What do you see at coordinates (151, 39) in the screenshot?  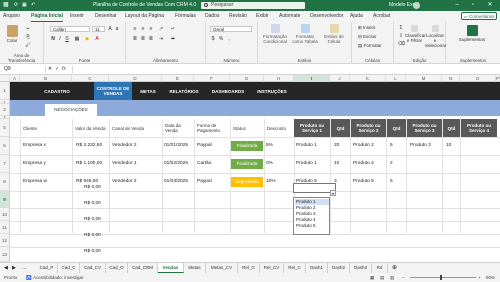 I see `align-right-icon: ≣` at bounding box center [151, 39].